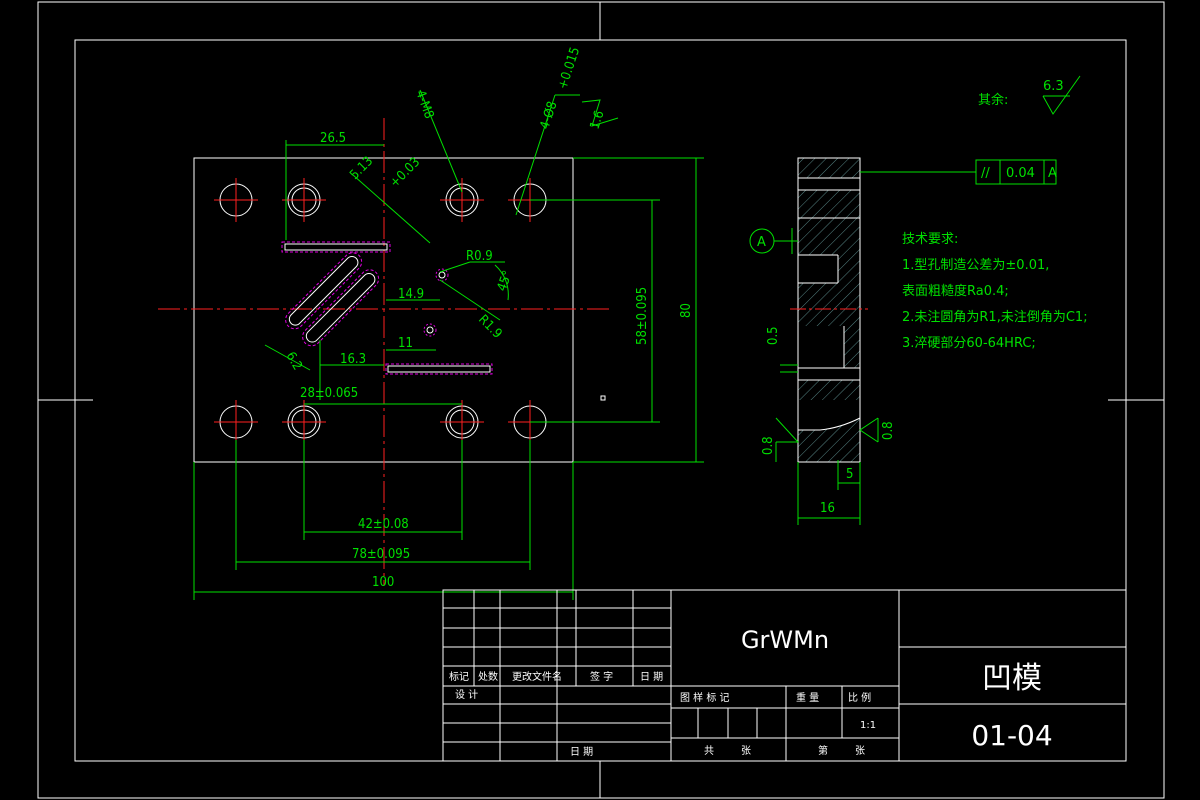 The height and width of the screenshot is (800, 1200). I want to click on requirement-line: 3.淬硬部分60-64HRC;, so click(969, 343).